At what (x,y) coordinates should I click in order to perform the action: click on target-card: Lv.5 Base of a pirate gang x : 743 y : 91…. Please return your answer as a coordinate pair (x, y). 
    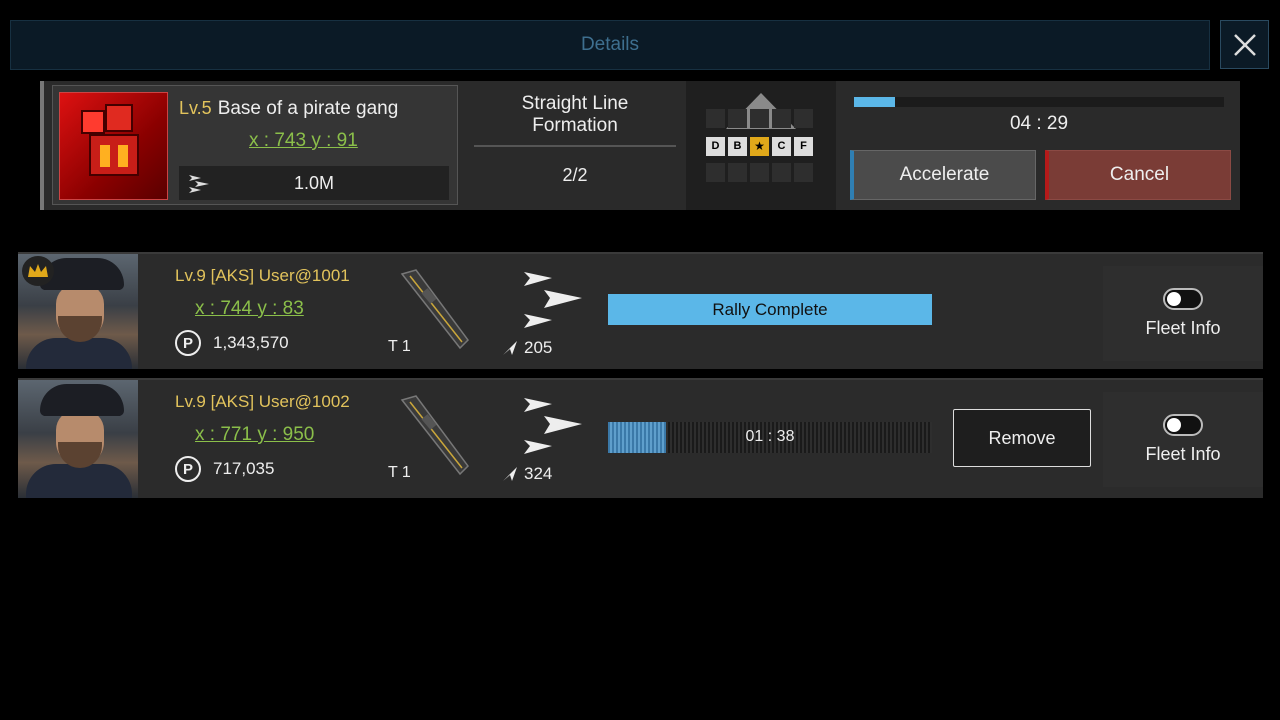
    Looking at the image, I should click on (255, 145).